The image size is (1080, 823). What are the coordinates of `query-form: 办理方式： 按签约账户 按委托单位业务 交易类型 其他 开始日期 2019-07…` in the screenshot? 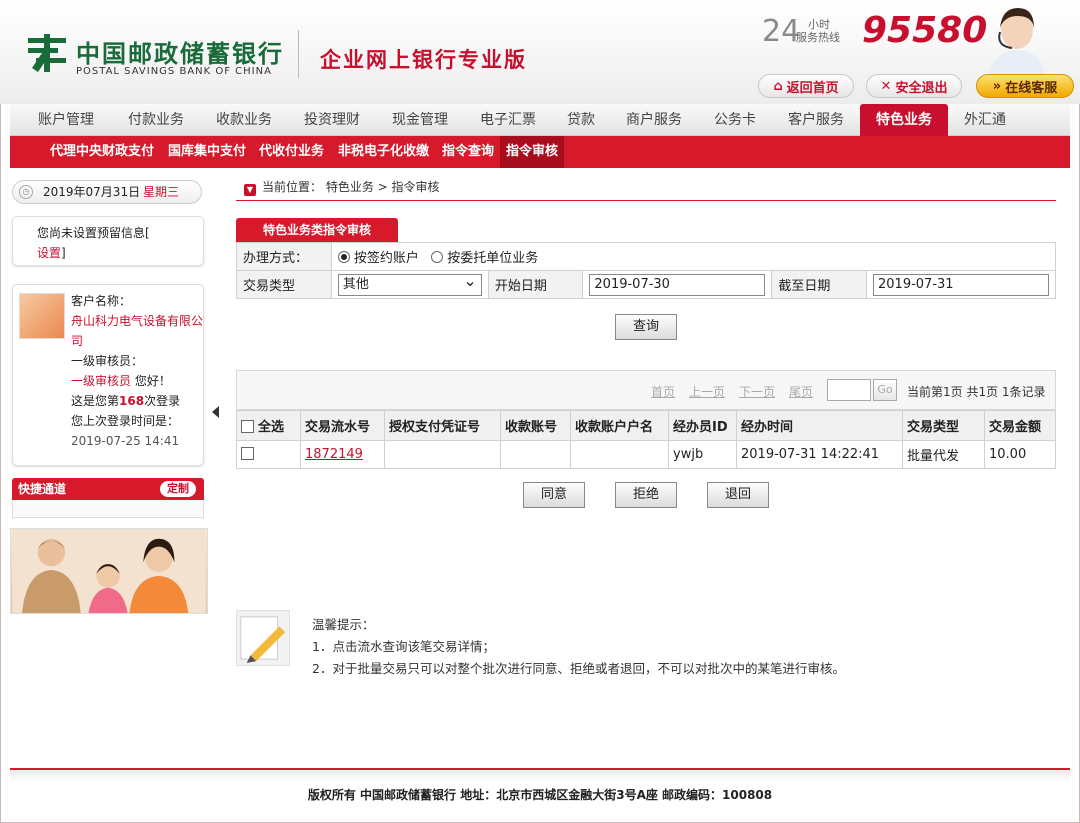 It's located at (646, 270).